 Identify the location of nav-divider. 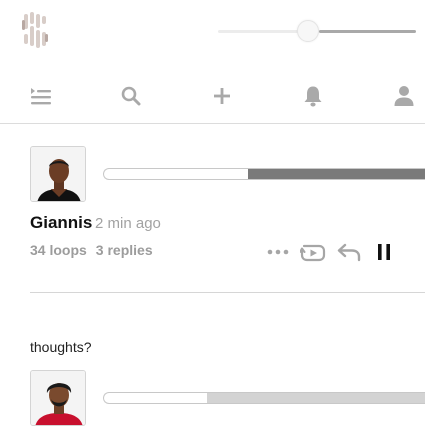
(212, 123).